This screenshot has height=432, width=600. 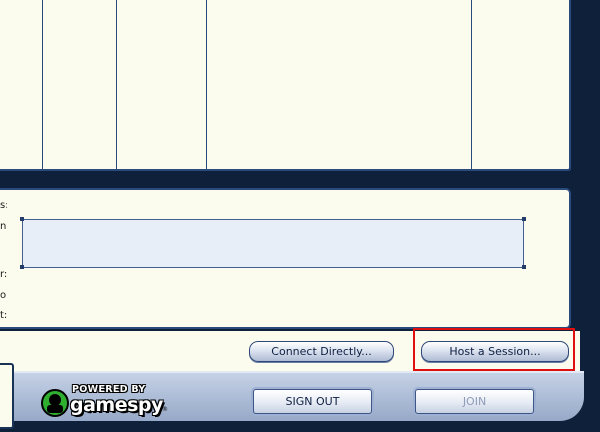 I want to click on detail-label: n:, so click(x=3, y=226).